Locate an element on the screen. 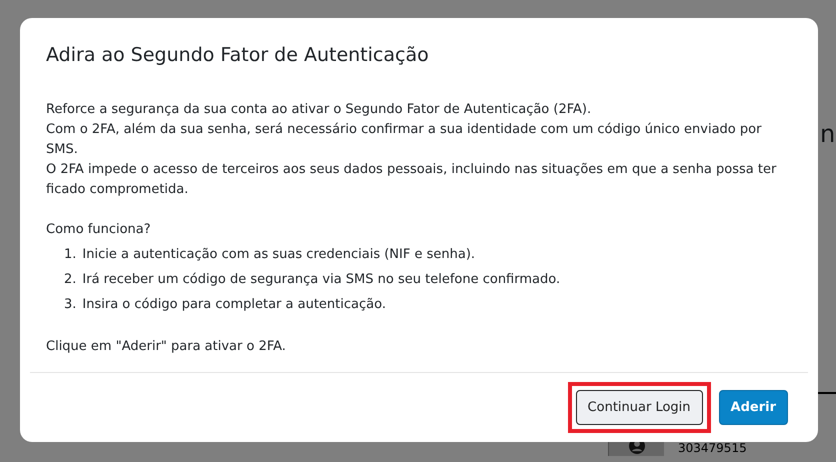 This screenshot has width=836, height=462. step-number: 1. is located at coordinates (70, 255).